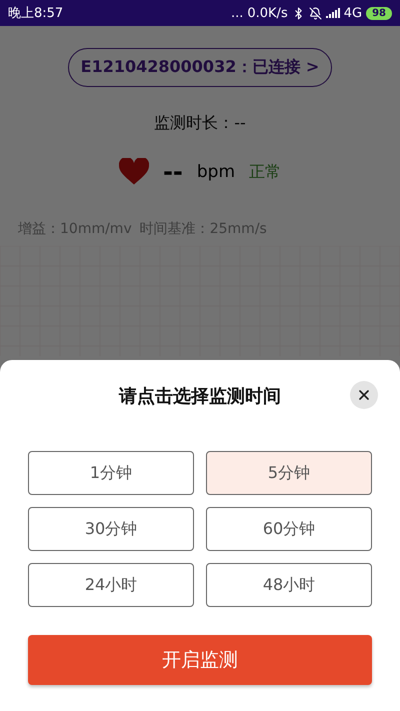 Image resolution: width=400 pixels, height=711 pixels. I want to click on heart-rate-unit: bpm, so click(216, 172).